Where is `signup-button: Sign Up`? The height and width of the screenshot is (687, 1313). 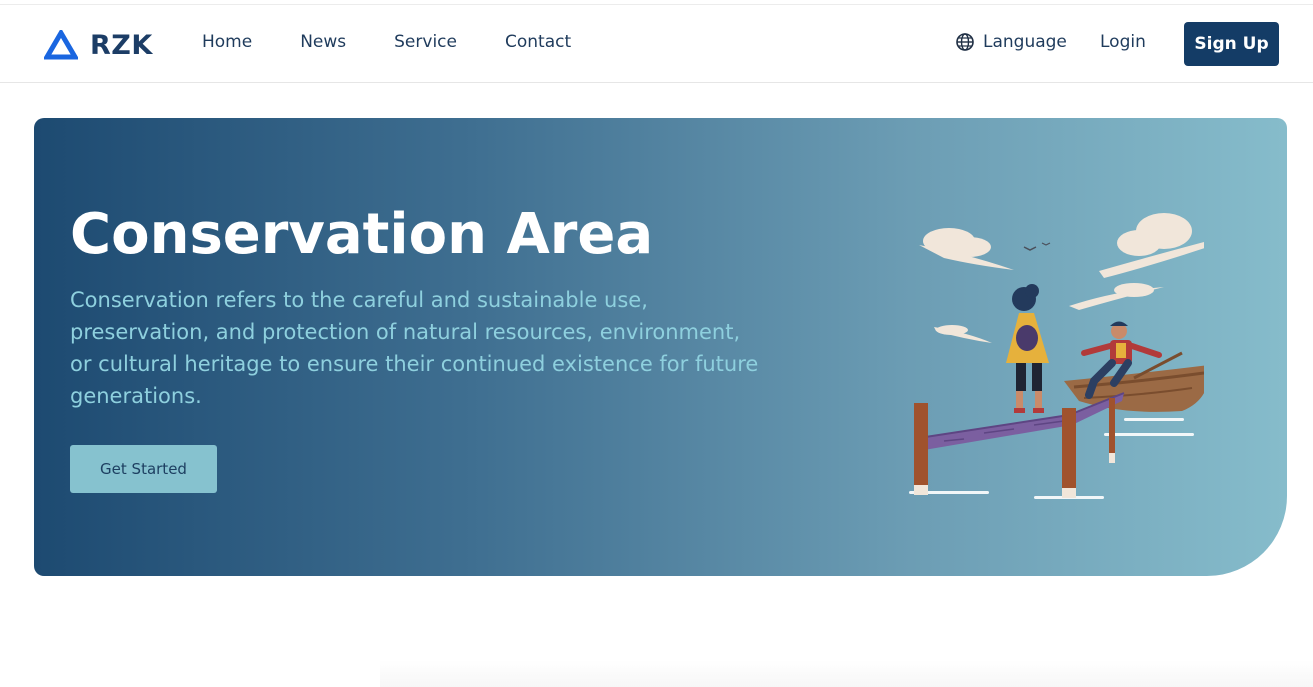
signup-button: Sign Up is located at coordinates (1231, 44).